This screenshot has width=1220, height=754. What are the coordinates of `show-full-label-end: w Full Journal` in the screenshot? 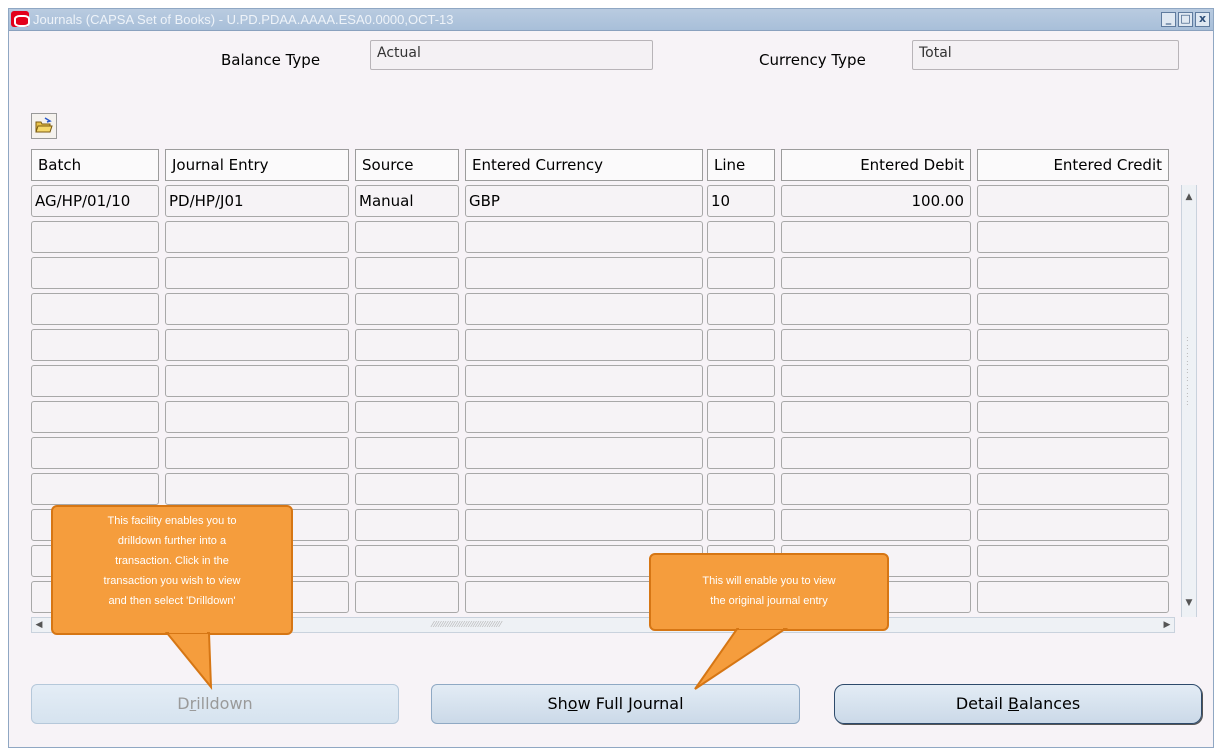 It's located at (630, 703).